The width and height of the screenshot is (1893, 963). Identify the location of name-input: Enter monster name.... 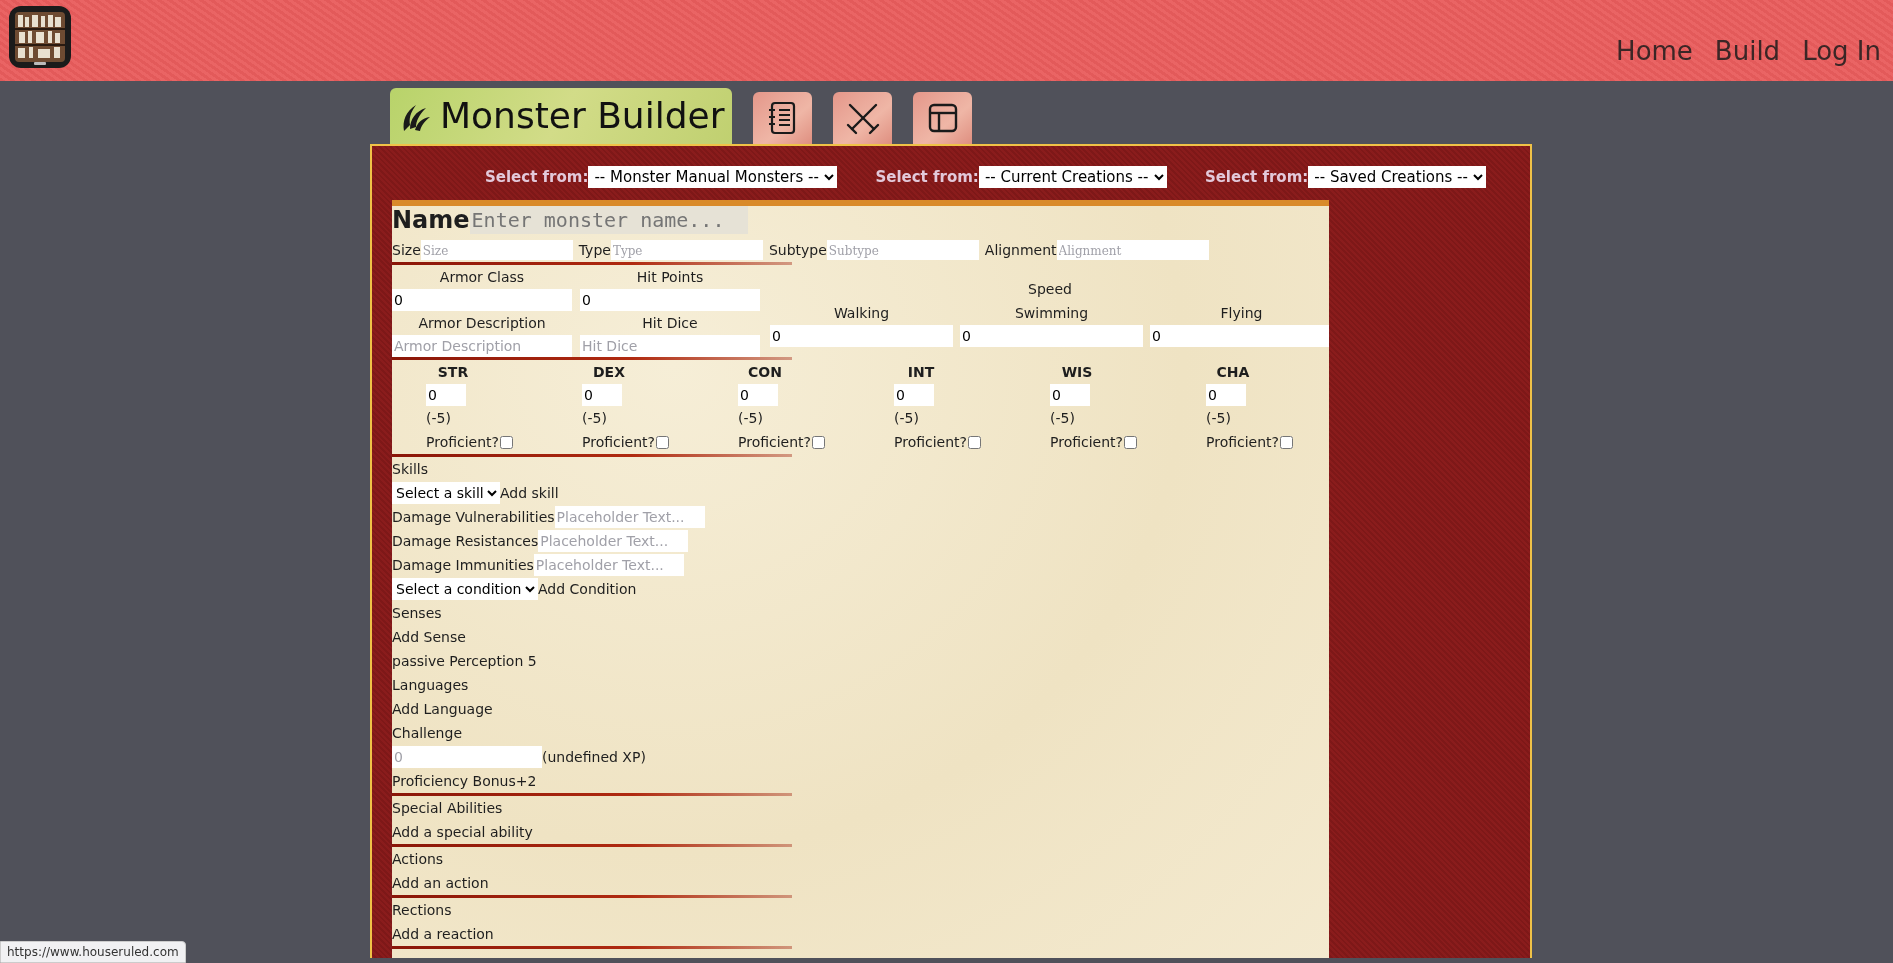
(608, 220).